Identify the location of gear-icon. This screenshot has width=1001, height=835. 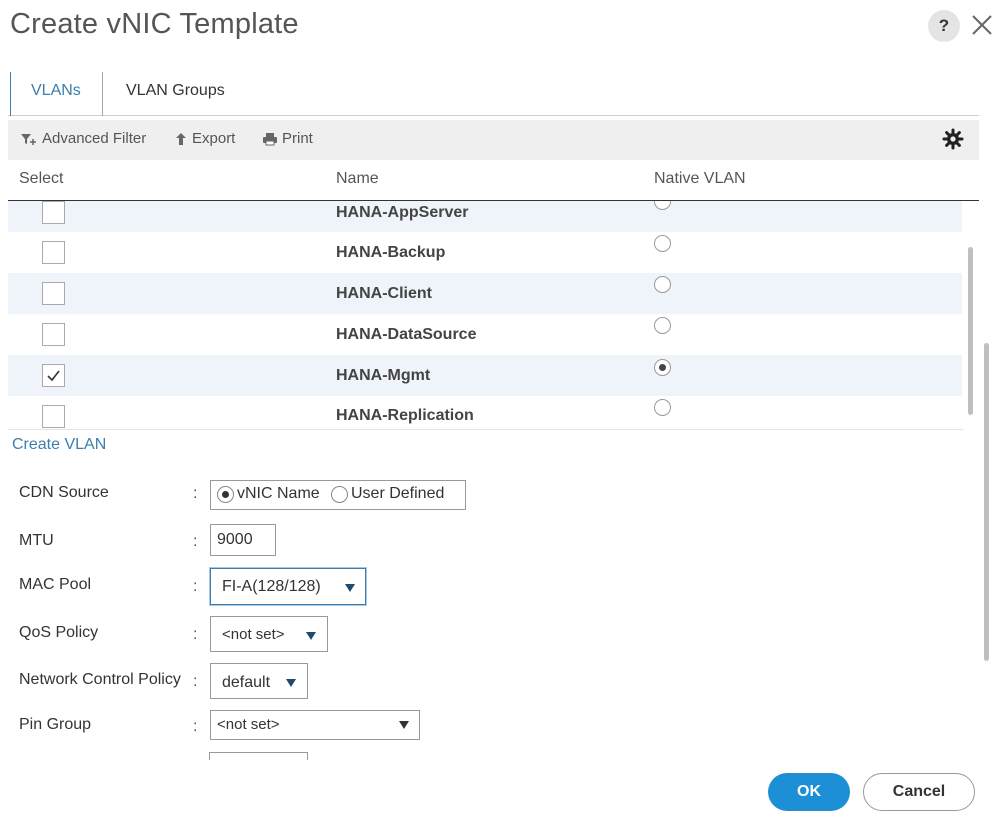
(953, 139).